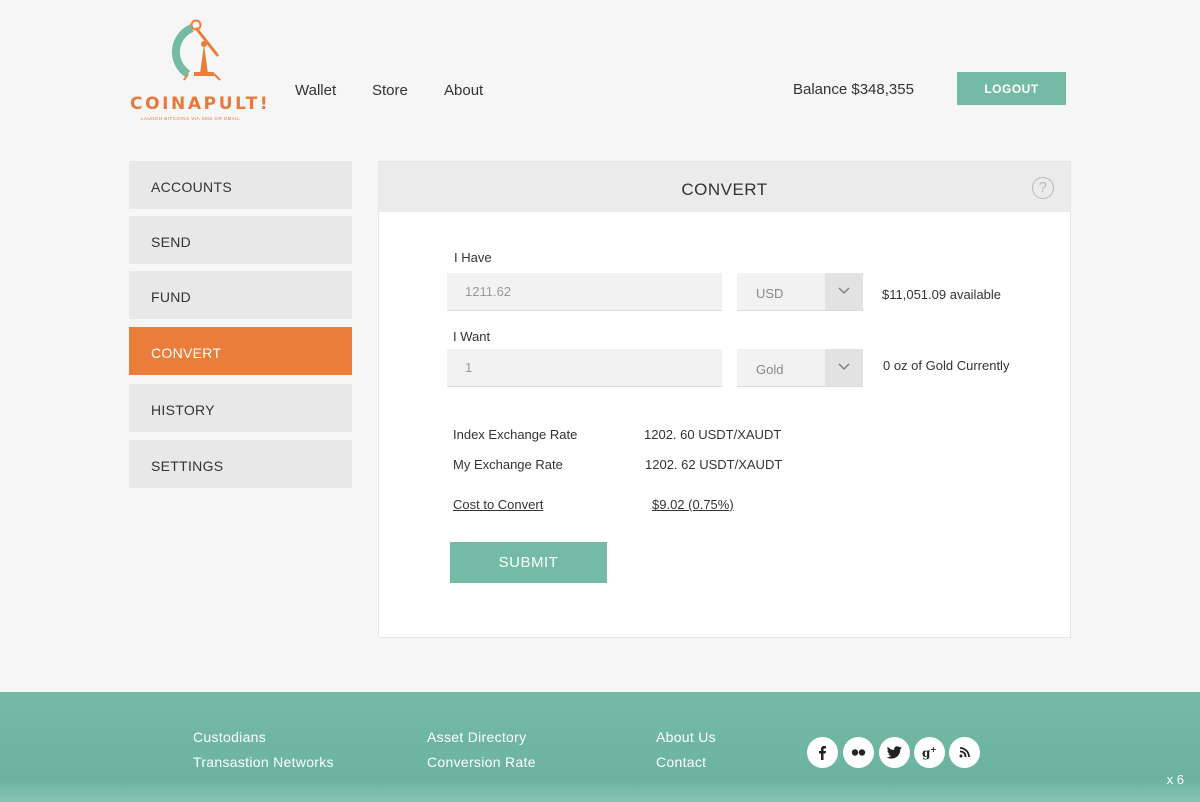  Describe the element at coordinates (693, 504) in the screenshot. I see `cost-value-link: $9.02 (0.75%)` at that location.